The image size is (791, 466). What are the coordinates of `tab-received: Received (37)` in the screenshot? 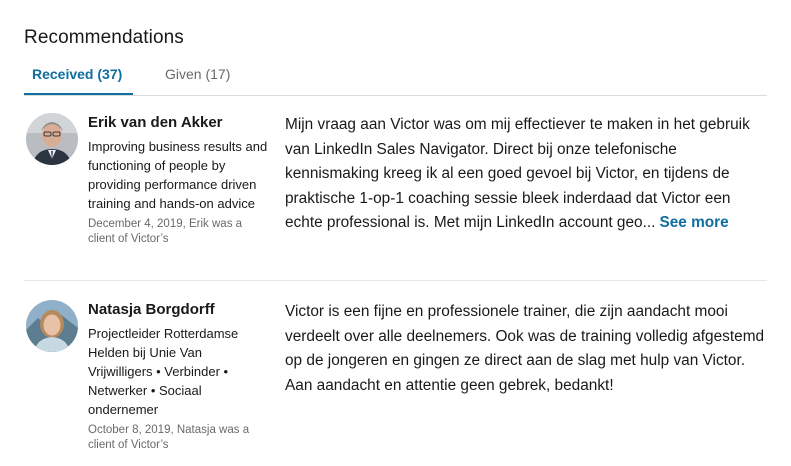 It's located at (78, 76).